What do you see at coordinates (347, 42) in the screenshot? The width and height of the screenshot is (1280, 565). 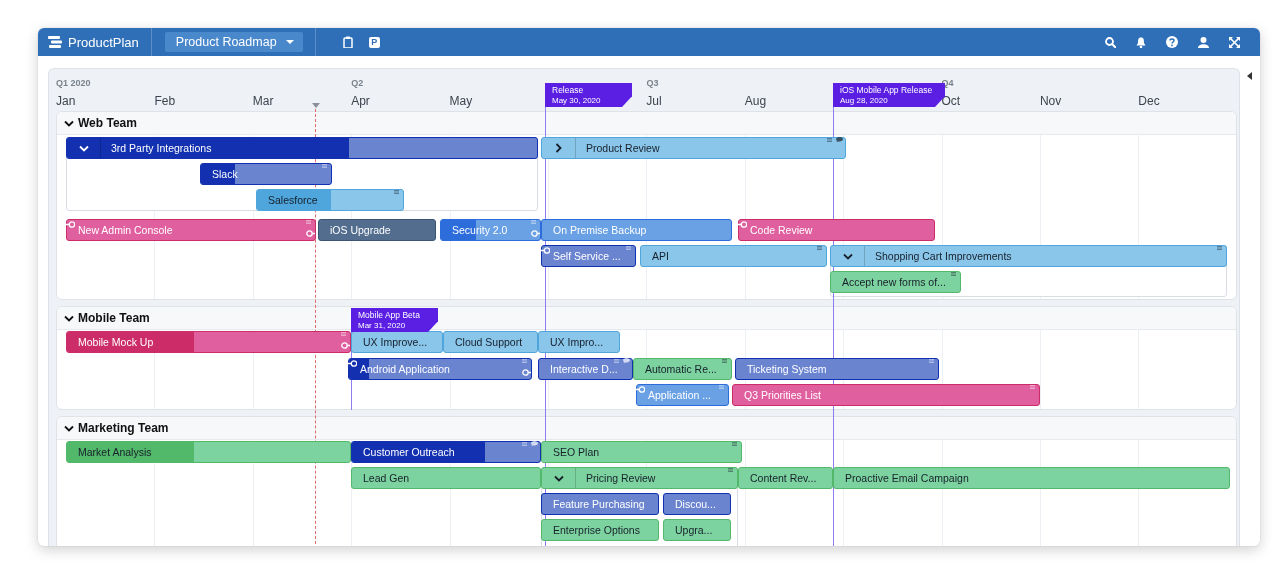 I see `clipboard-icon` at bounding box center [347, 42].